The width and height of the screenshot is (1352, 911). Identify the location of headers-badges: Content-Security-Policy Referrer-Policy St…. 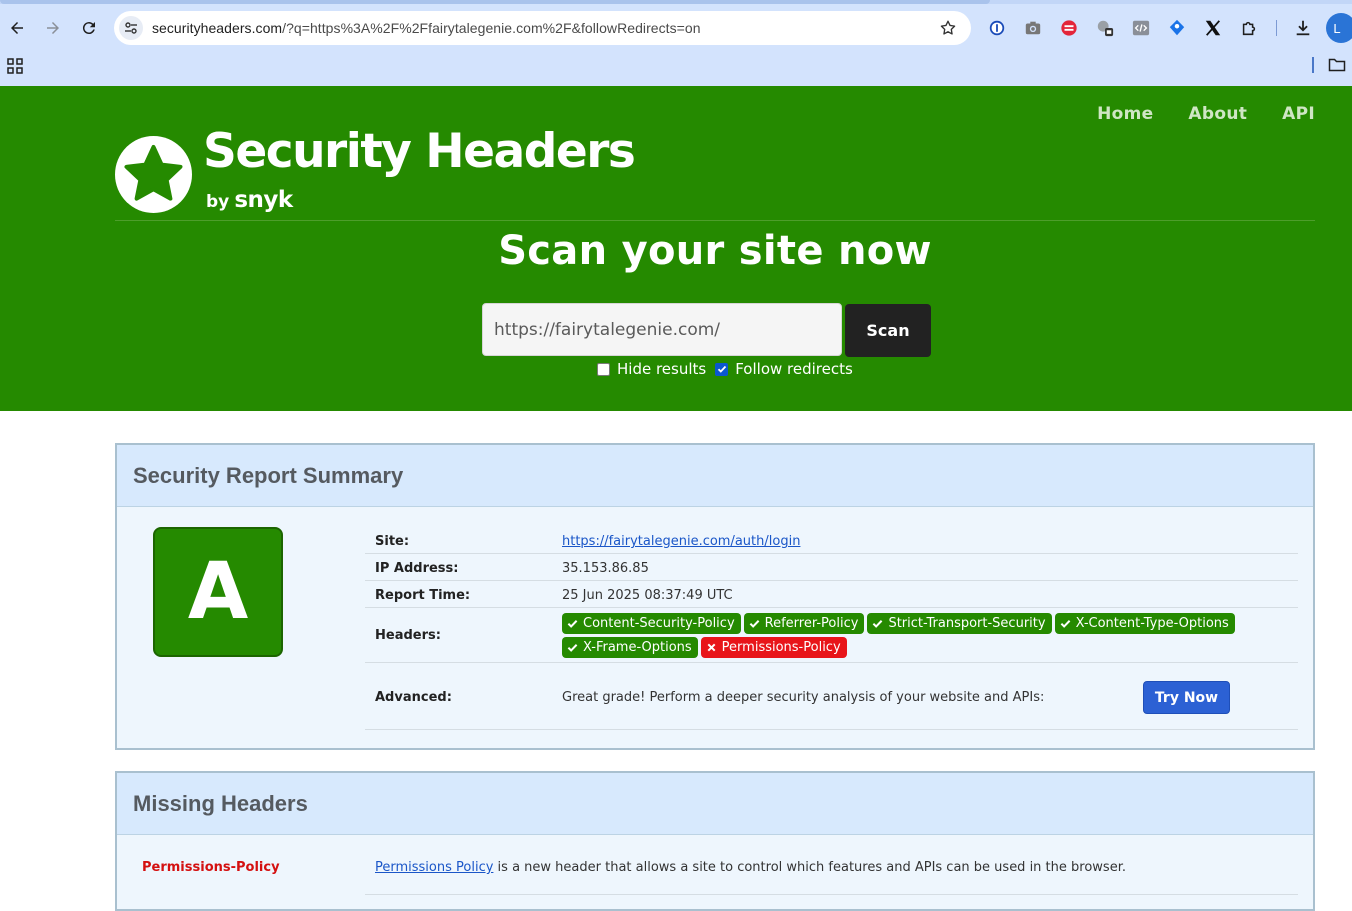
(912, 637).